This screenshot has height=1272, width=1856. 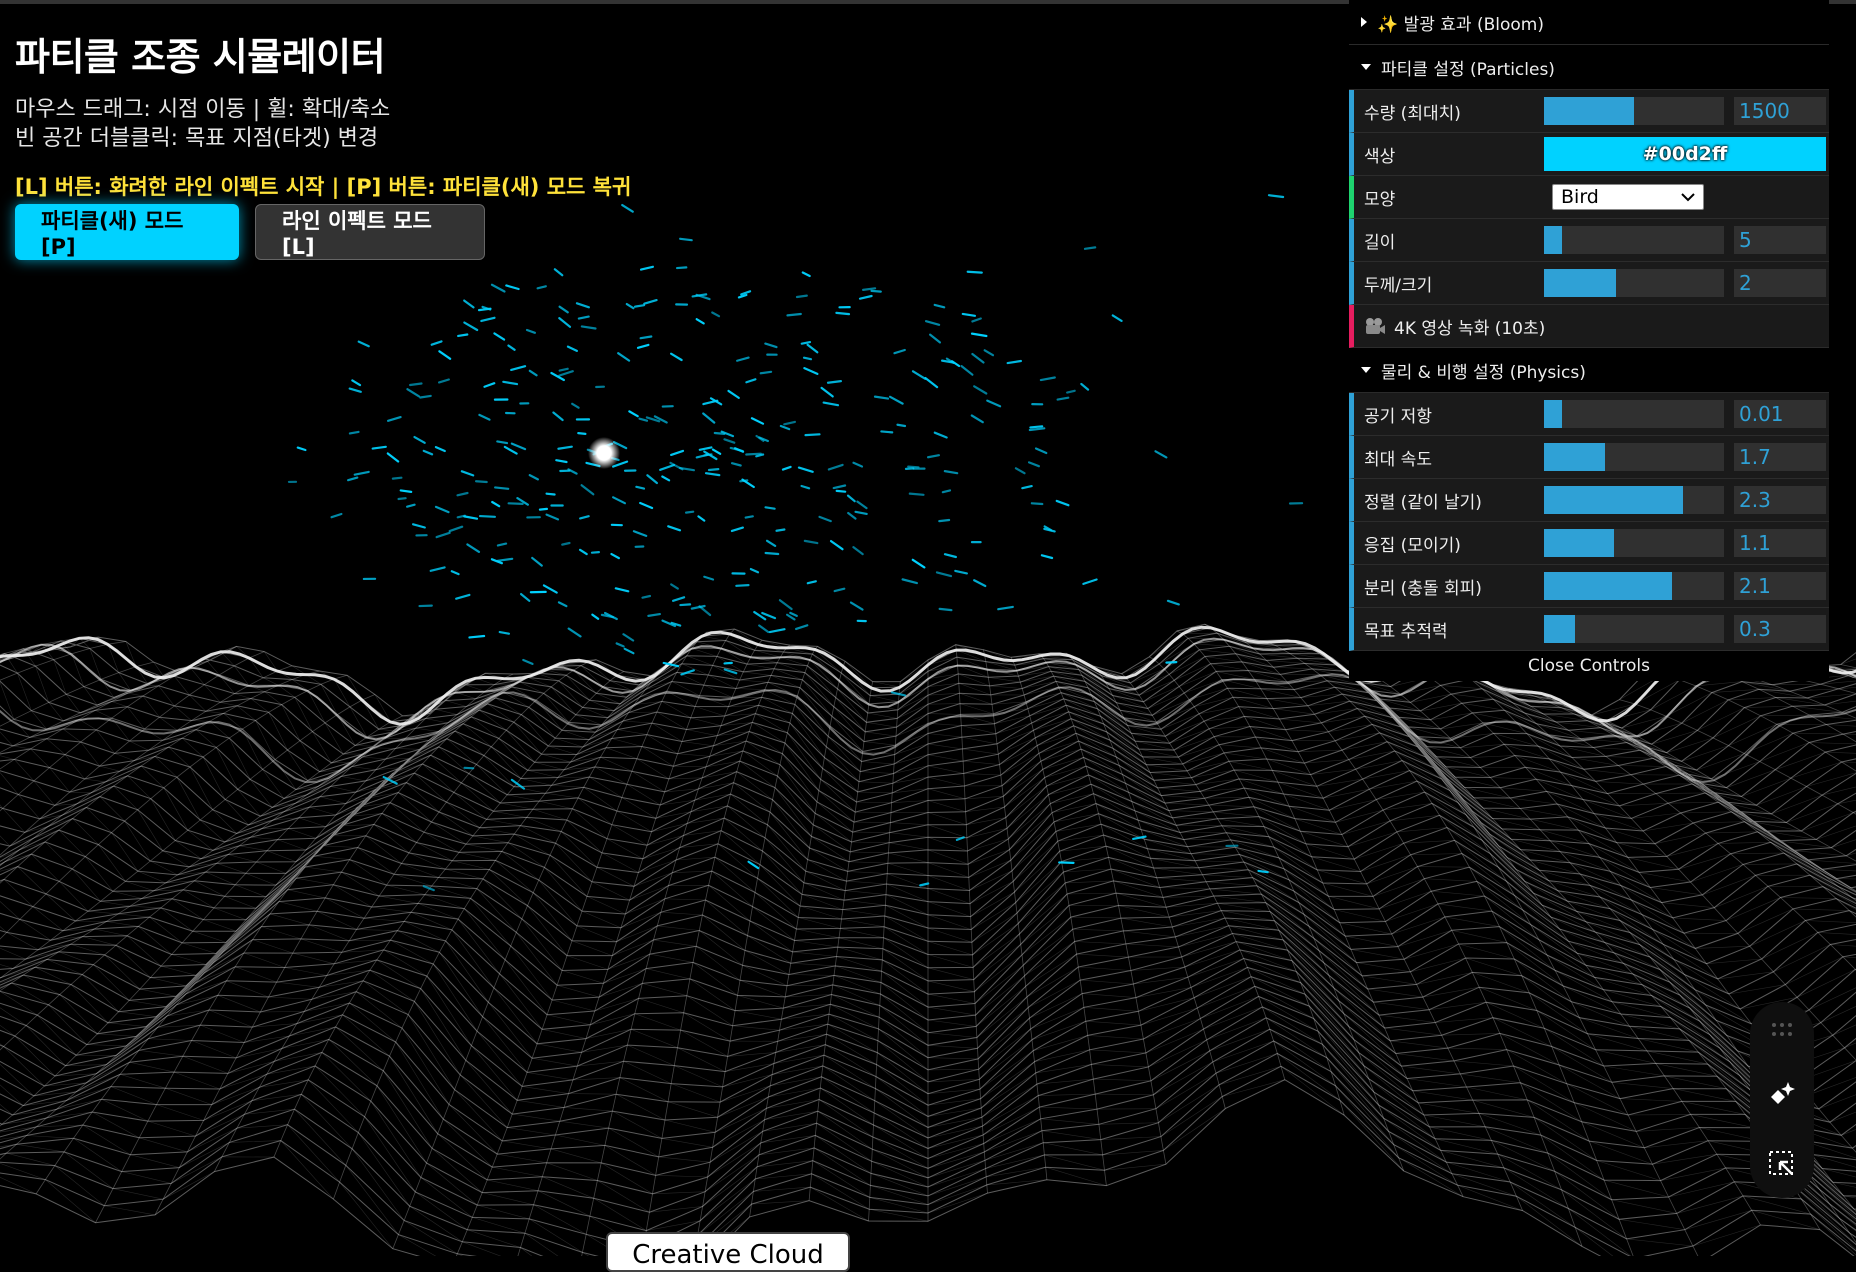 What do you see at coordinates (1685, 154) in the screenshot?
I see `color-picker: #00d2ff` at bounding box center [1685, 154].